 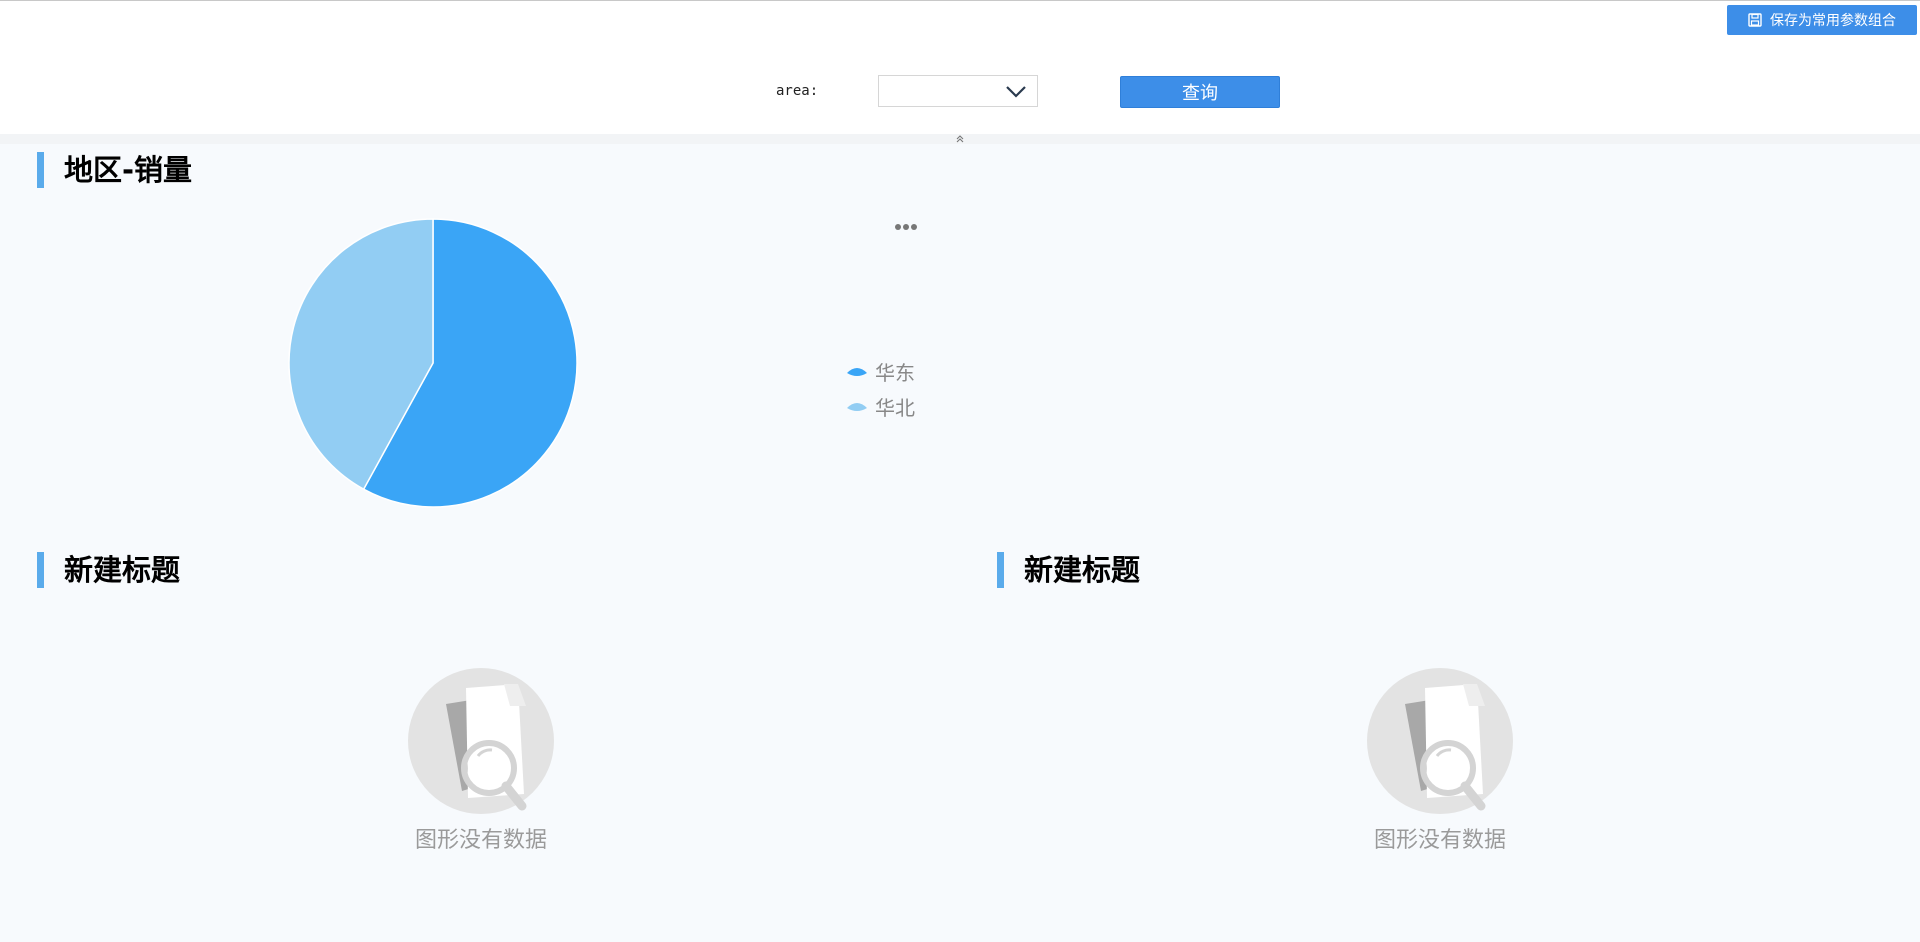 I want to click on chart-legend: 华东 华北, so click(x=880, y=389).